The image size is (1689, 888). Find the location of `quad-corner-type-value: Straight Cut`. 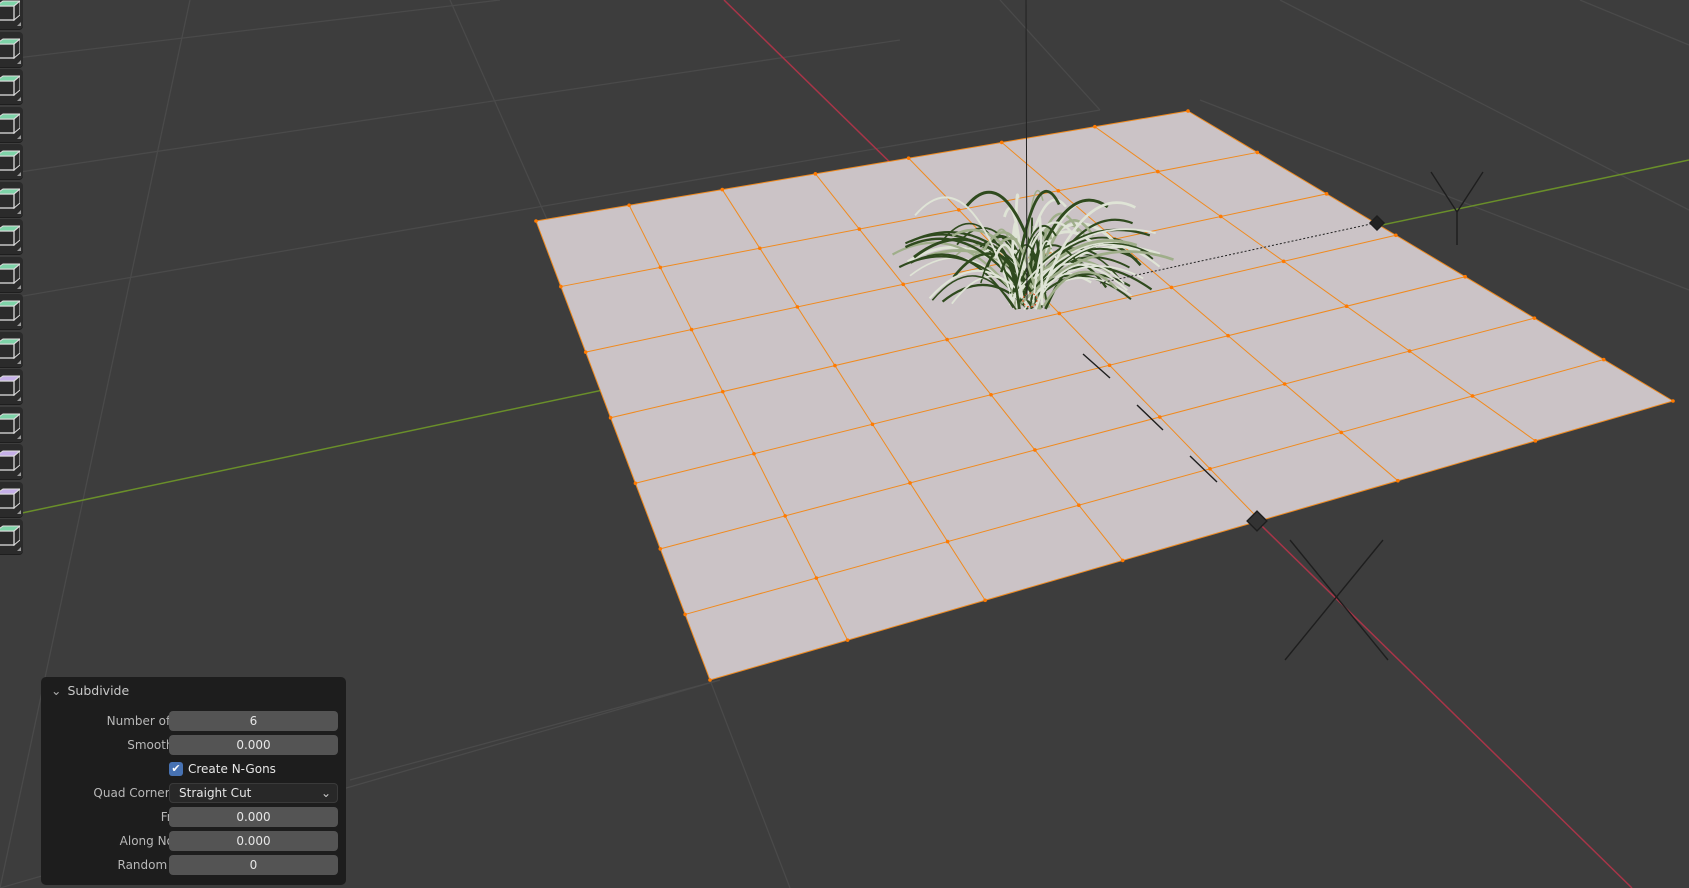

quad-corner-type-value: Straight Cut is located at coordinates (215, 793).